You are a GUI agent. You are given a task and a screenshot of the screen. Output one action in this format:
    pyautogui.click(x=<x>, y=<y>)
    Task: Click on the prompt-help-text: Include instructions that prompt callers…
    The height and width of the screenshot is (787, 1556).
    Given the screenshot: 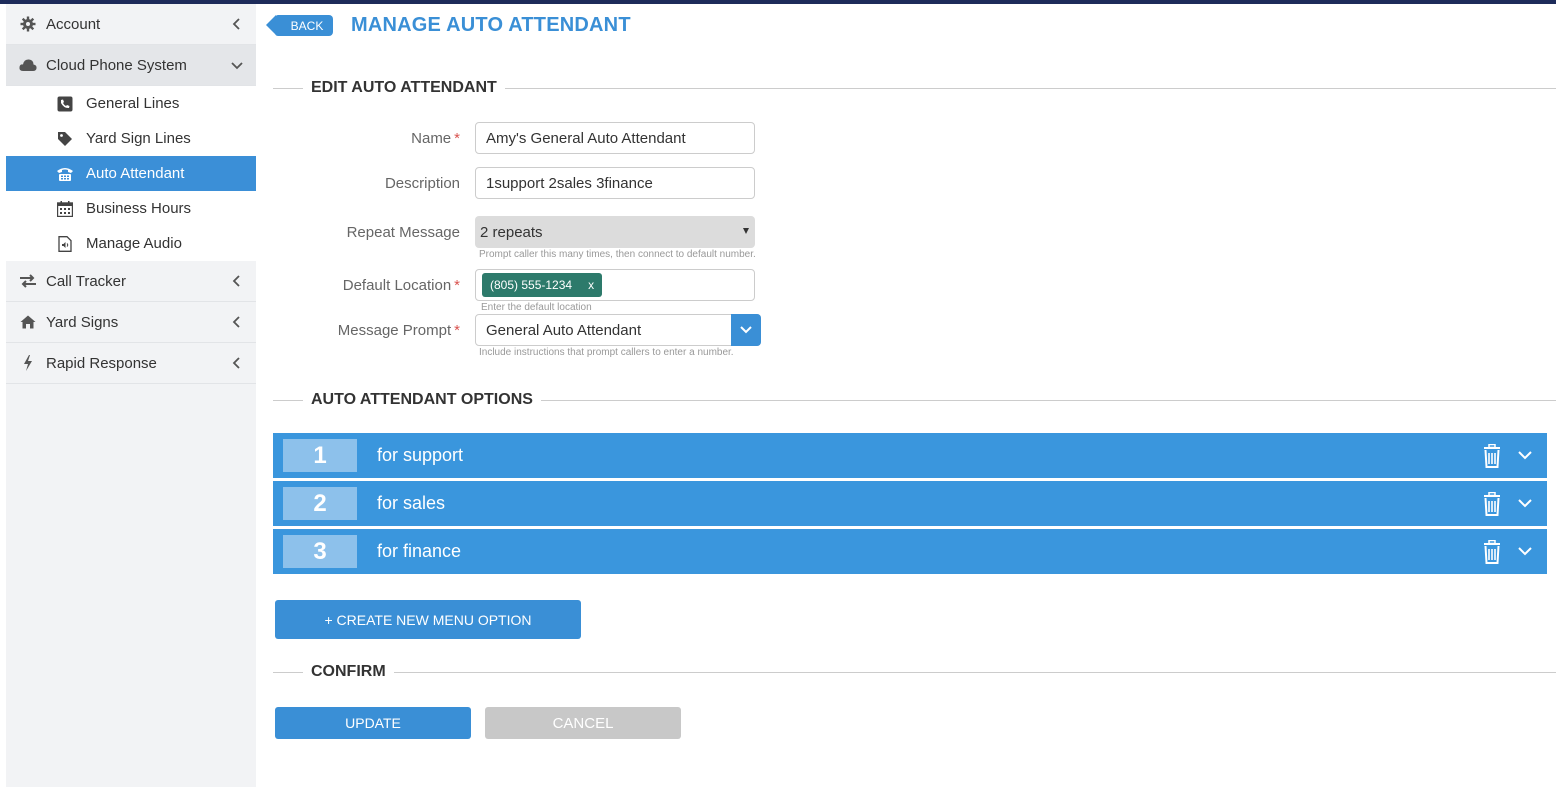 What is the action you would take?
    pyautogui.click(x=606, y=352)
    